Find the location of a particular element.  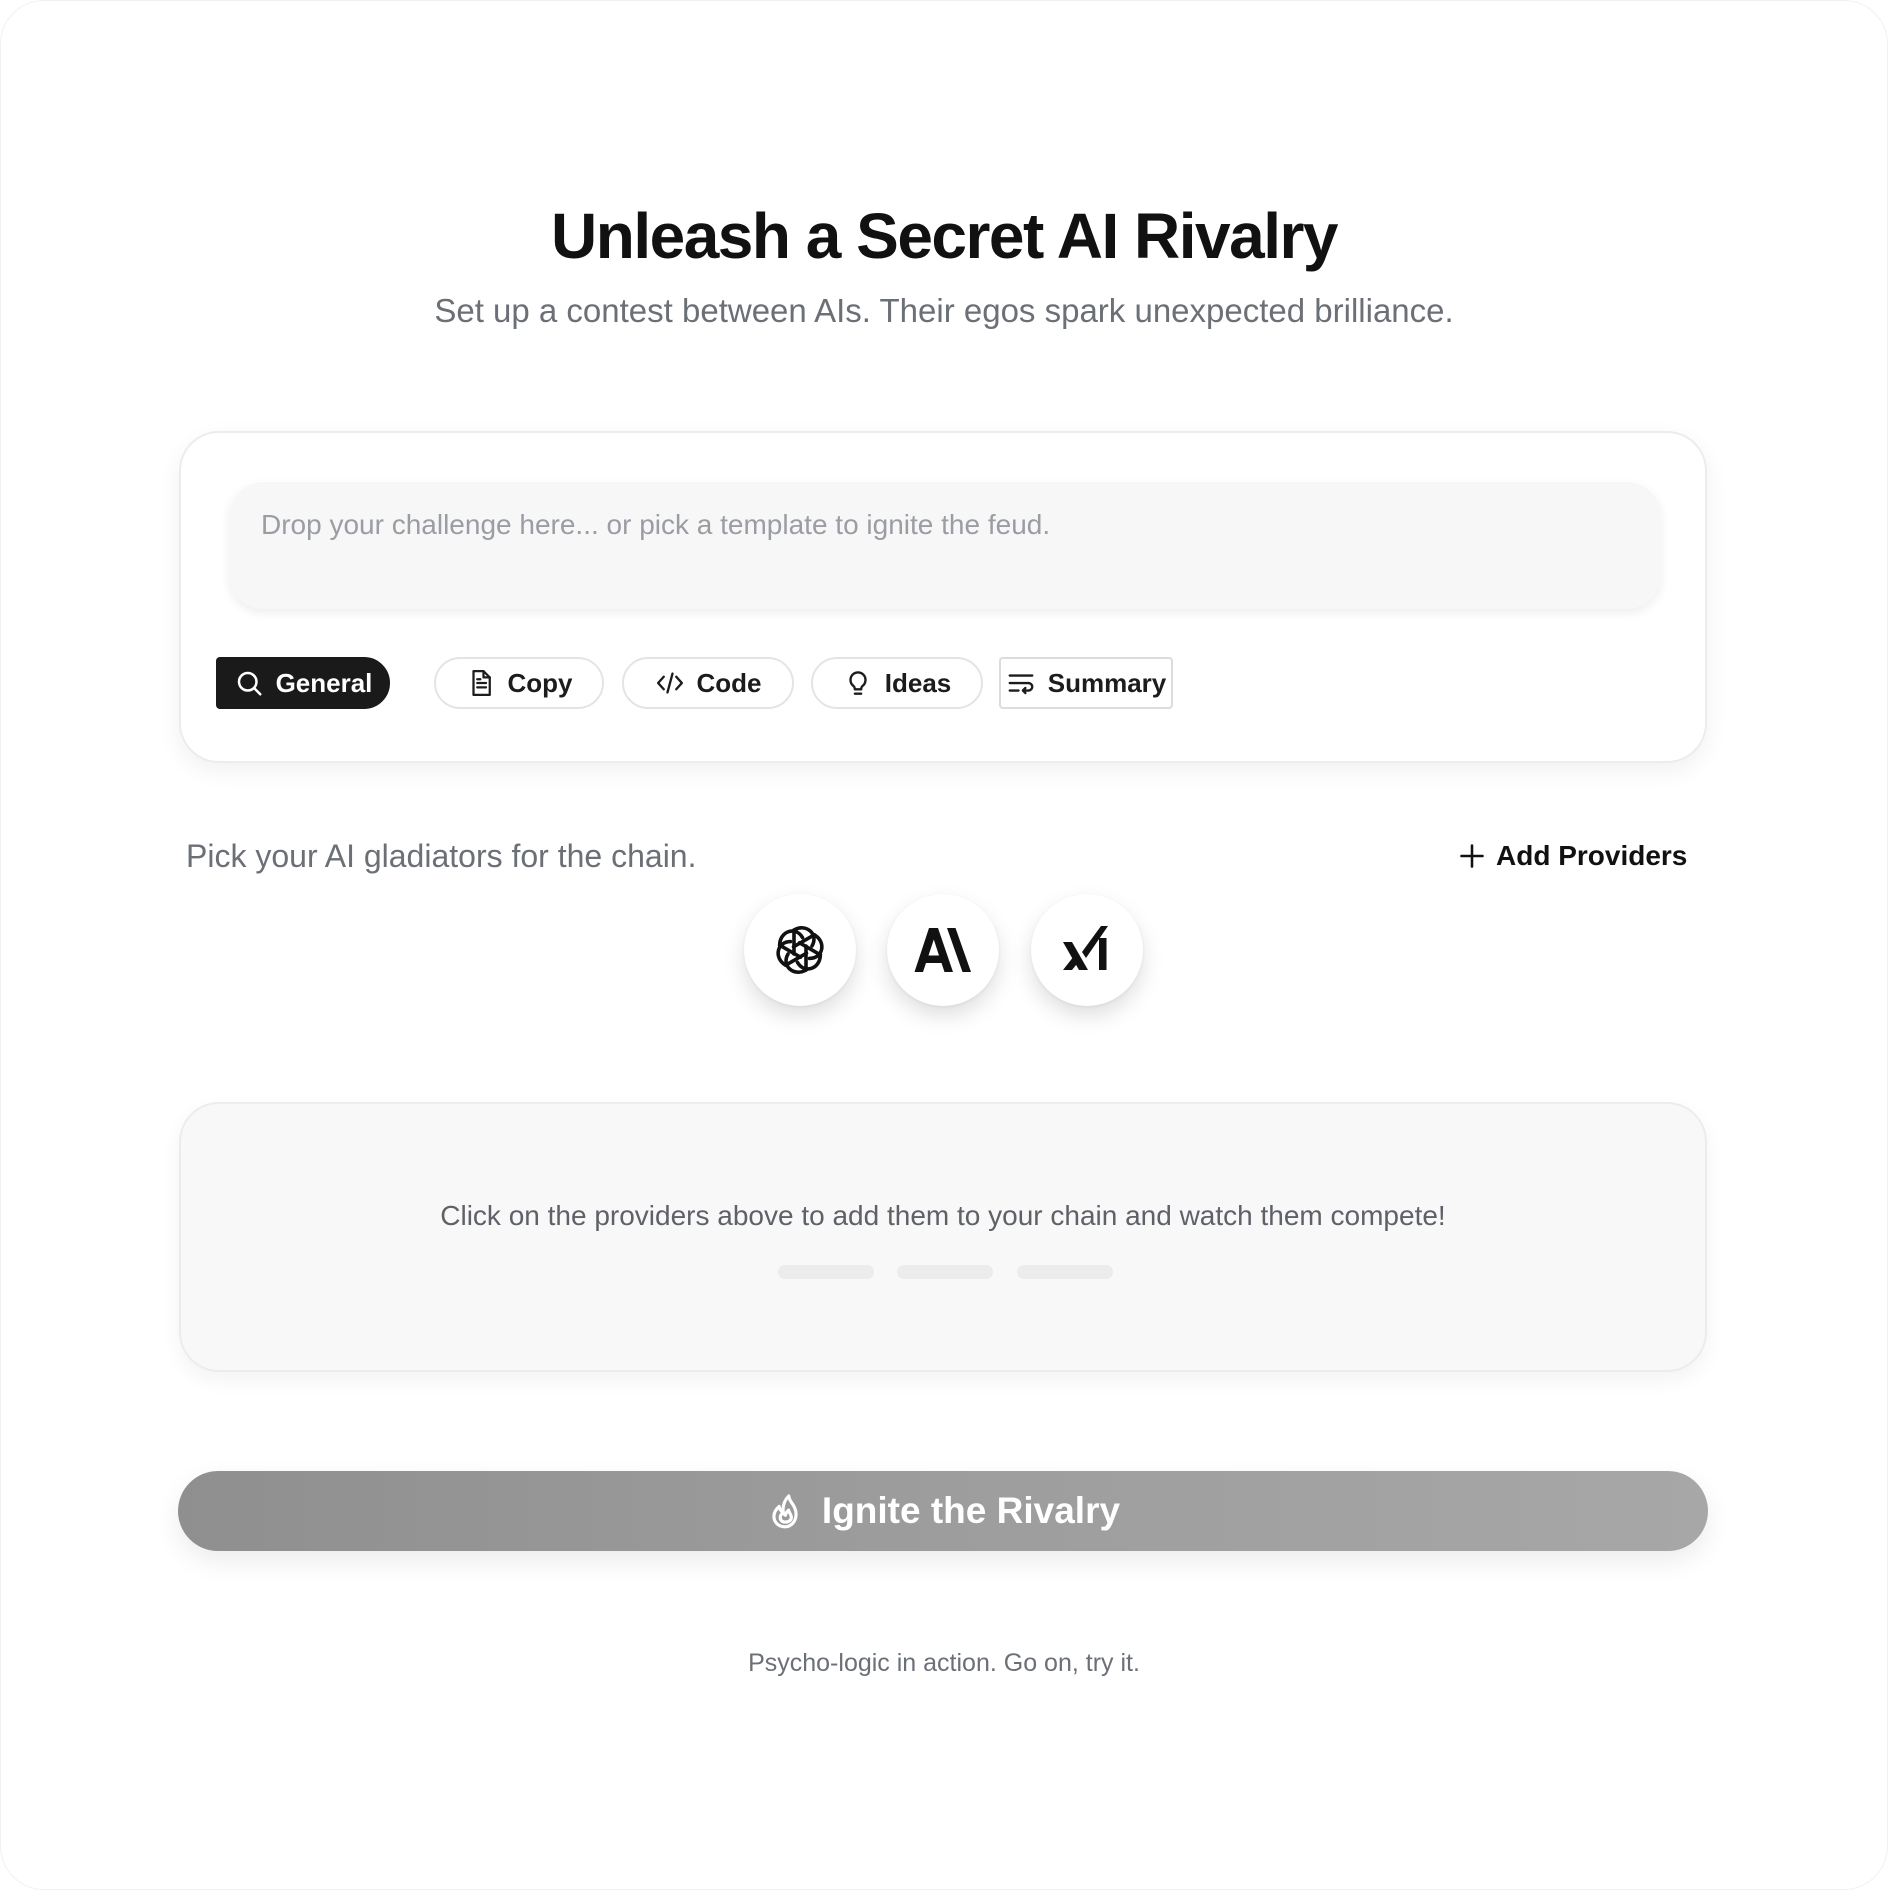

template-chip-label: Copy is located at coordinates (540, 682).